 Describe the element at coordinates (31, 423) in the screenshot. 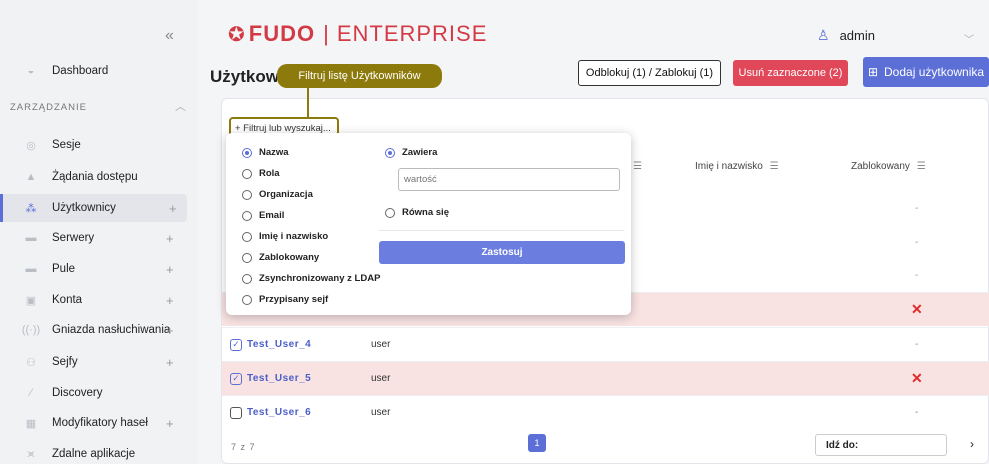

I see `password-modifier-icon: ▦` at that location.